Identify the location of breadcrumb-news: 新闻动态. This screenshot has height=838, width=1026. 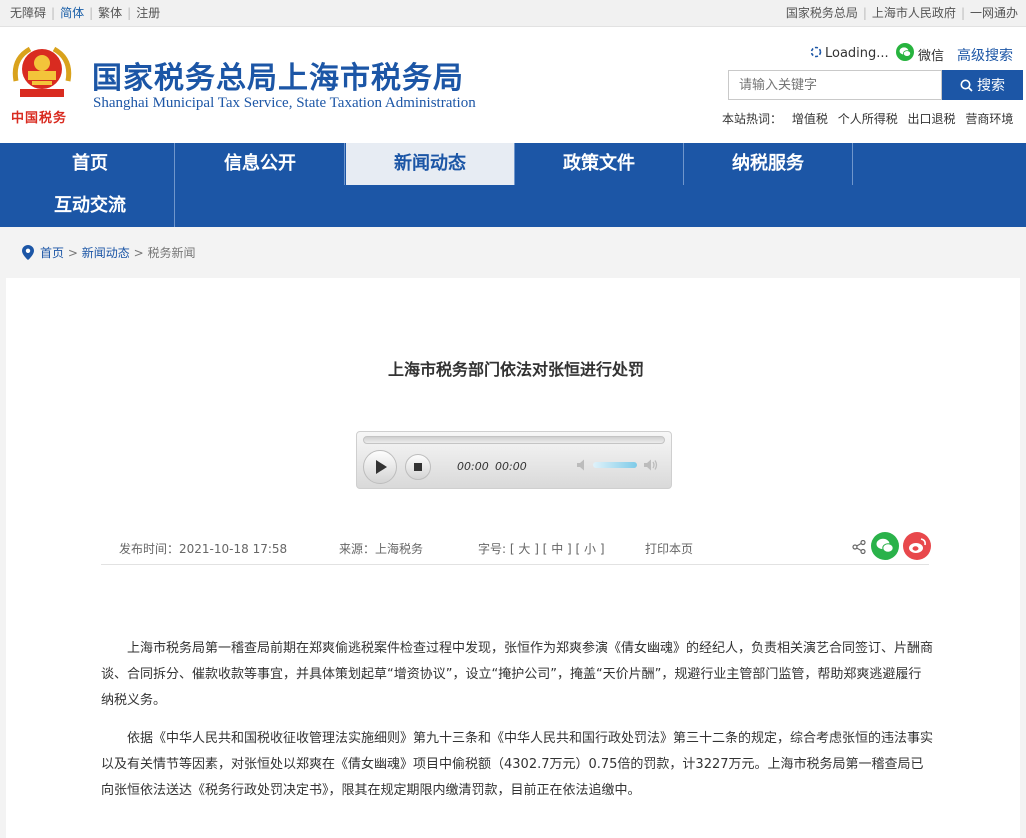
(106, 253).